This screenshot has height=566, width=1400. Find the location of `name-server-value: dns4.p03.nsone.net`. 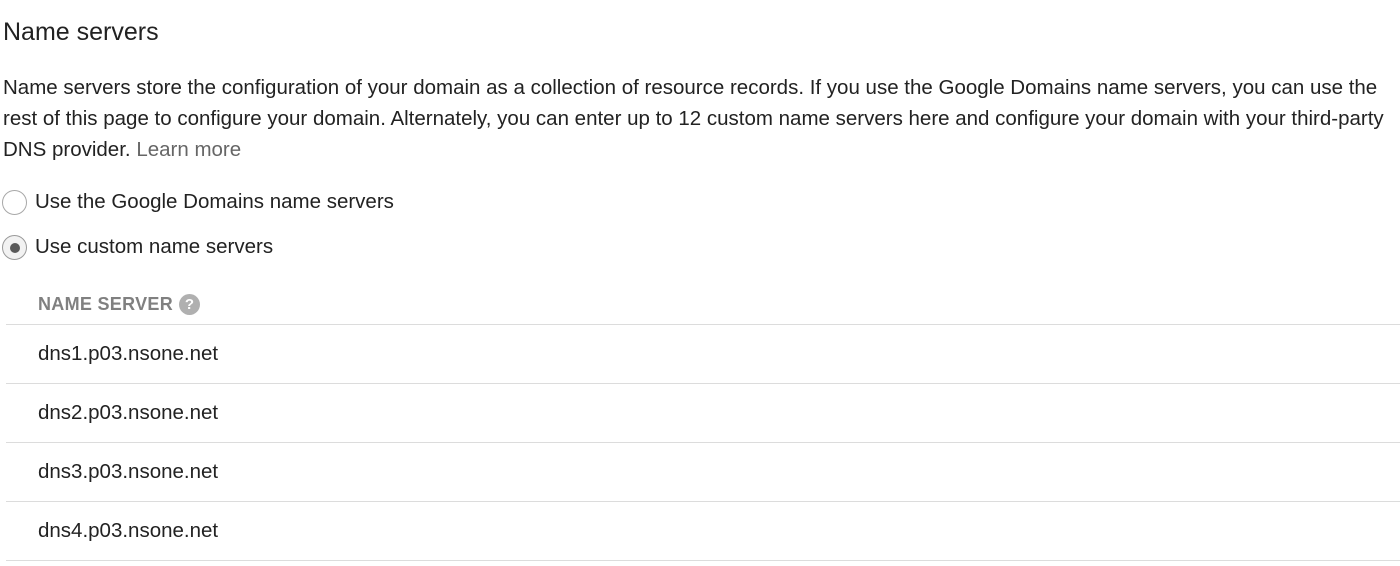

name-server-value: dns4.p03.nsone.net is located at coordinates (128, 530).